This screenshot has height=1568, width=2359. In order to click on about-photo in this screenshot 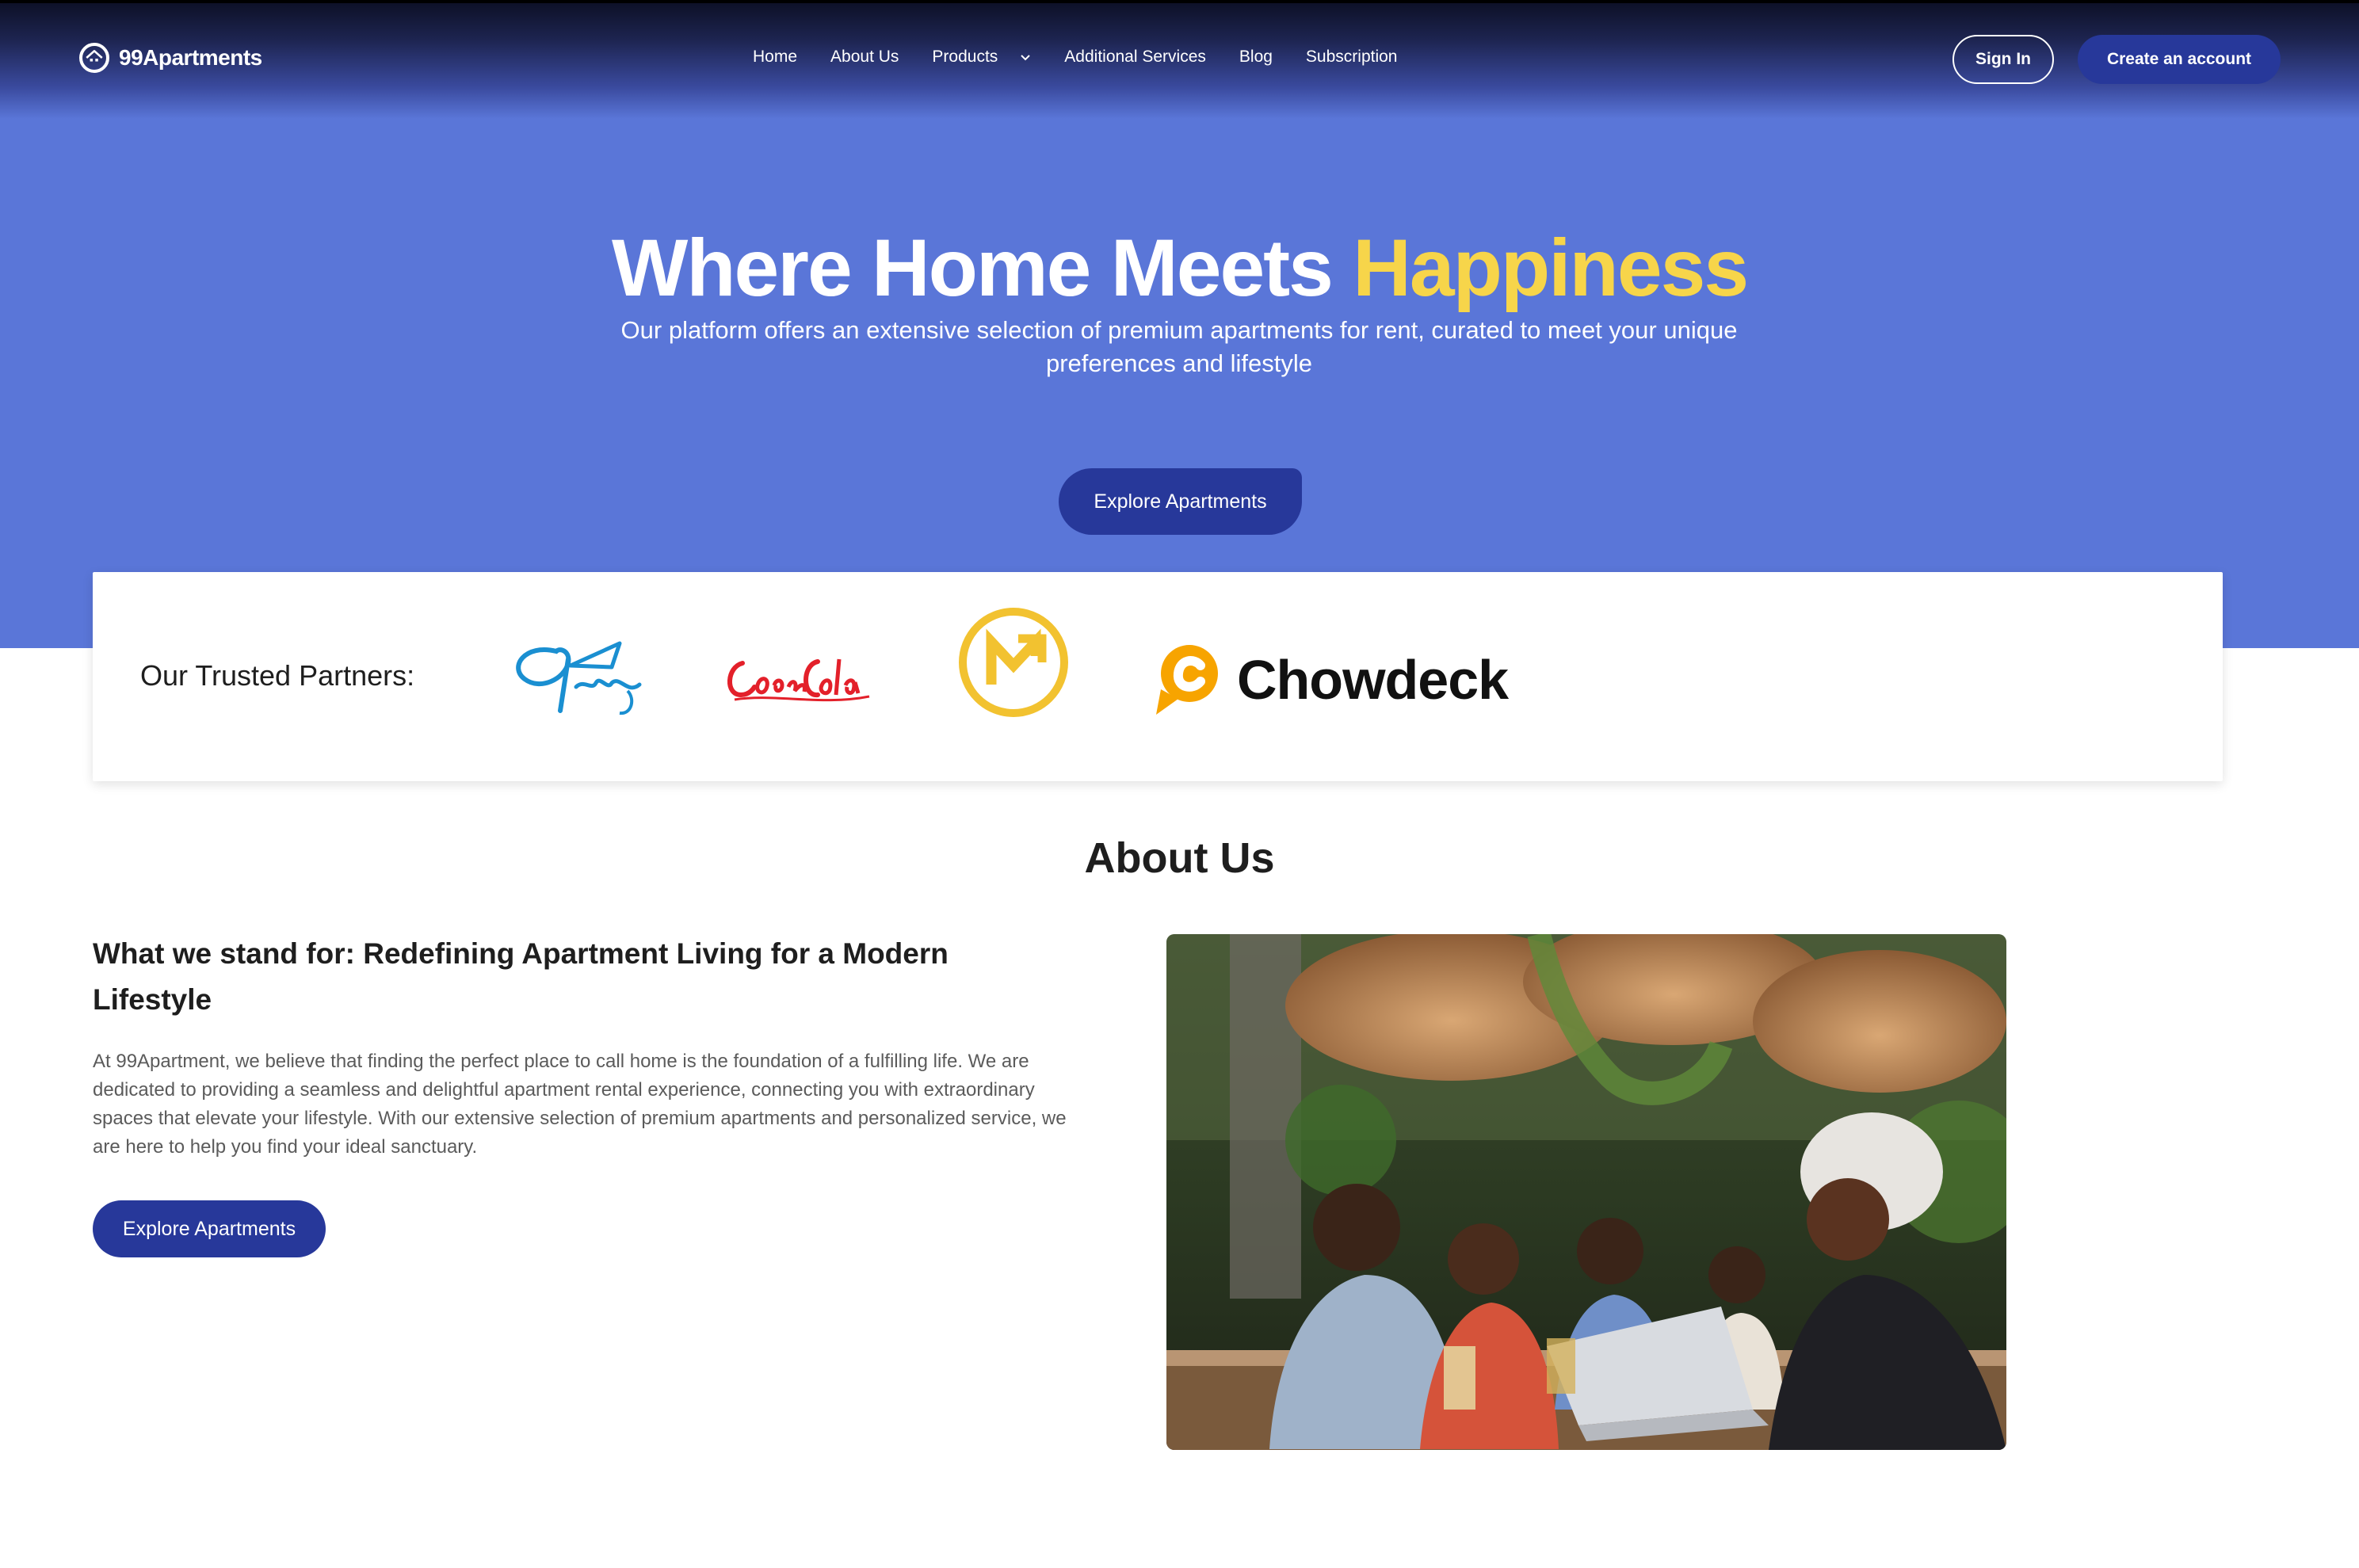, I will do `click(1586, 1192)`.